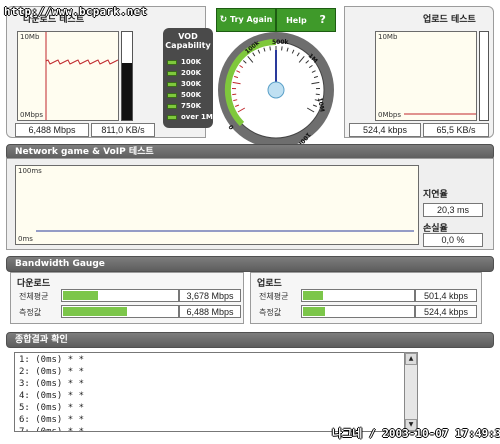 The height and width of the screenshot is (444, 500). I want to click on try-again-button: ↻ Try Again, so click(246, 20).